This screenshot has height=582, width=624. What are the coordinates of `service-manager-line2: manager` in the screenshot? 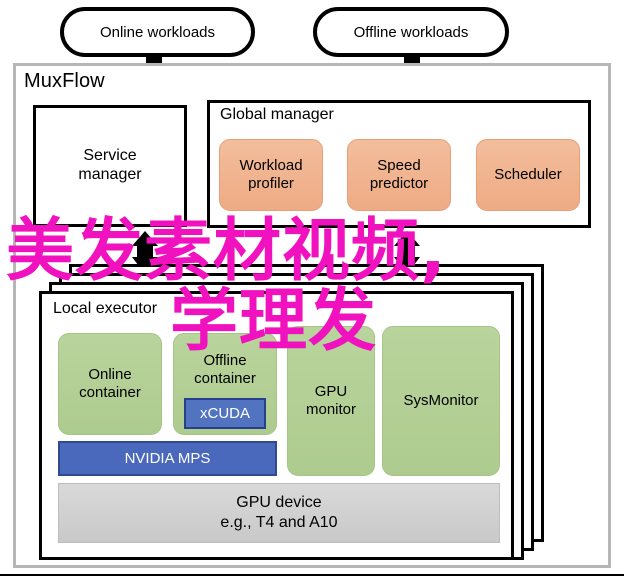 It's located at (110, 174).